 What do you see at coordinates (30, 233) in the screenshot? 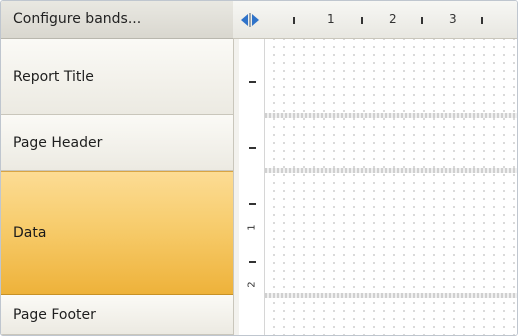
I see `band-label: Data` at bounding box center [30, 233].